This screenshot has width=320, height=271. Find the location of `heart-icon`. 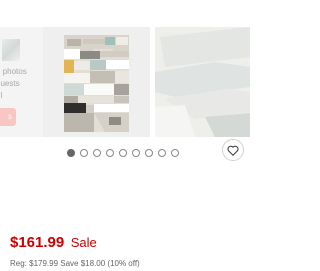

heart-icon is located at coordinates (233, 150).